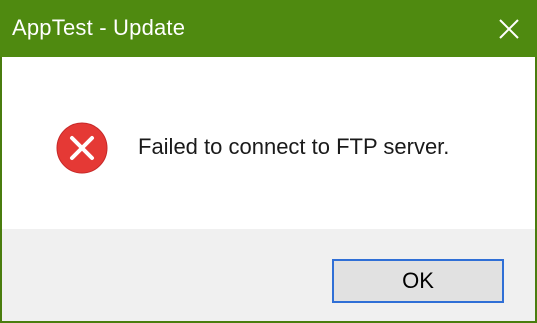  I want to click on ok-button-label: OK, so click(418, 280).